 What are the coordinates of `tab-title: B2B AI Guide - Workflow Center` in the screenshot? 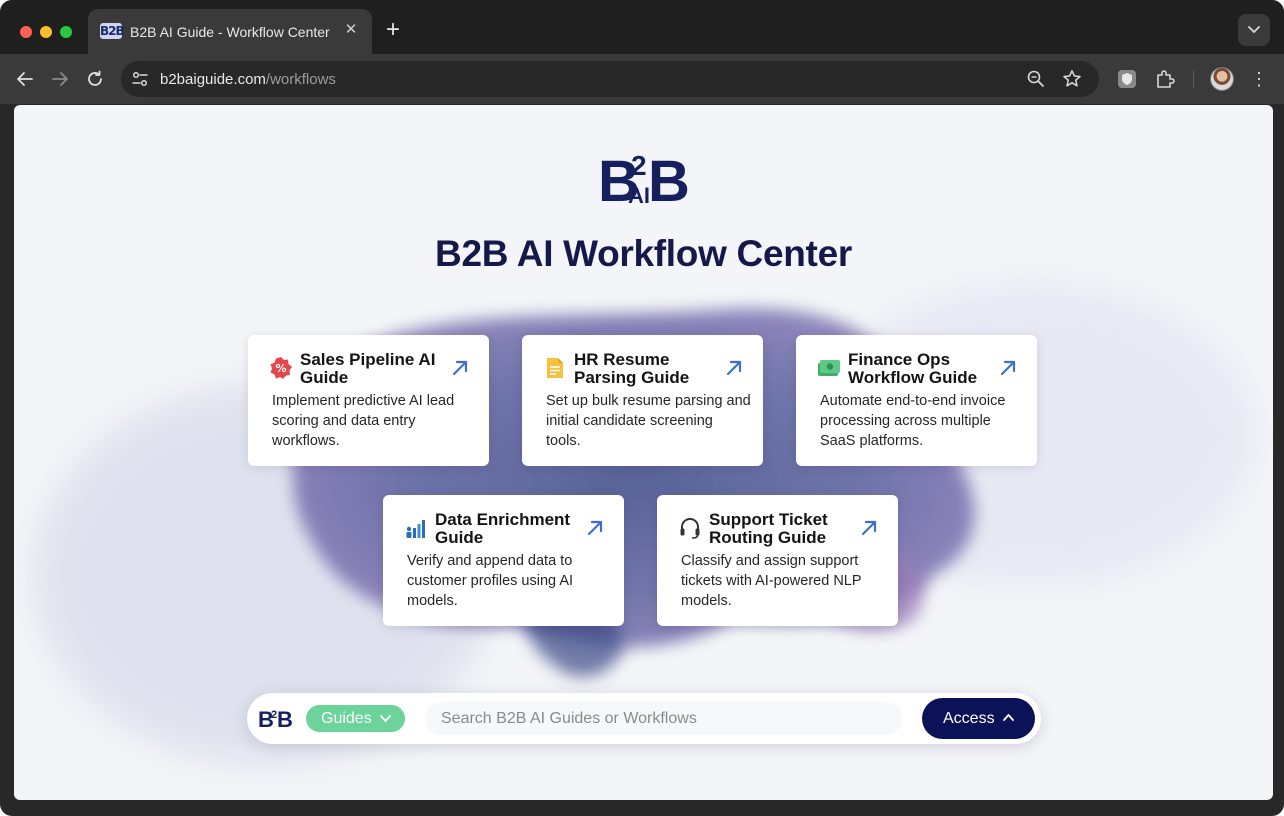 It's located at (230, 32).